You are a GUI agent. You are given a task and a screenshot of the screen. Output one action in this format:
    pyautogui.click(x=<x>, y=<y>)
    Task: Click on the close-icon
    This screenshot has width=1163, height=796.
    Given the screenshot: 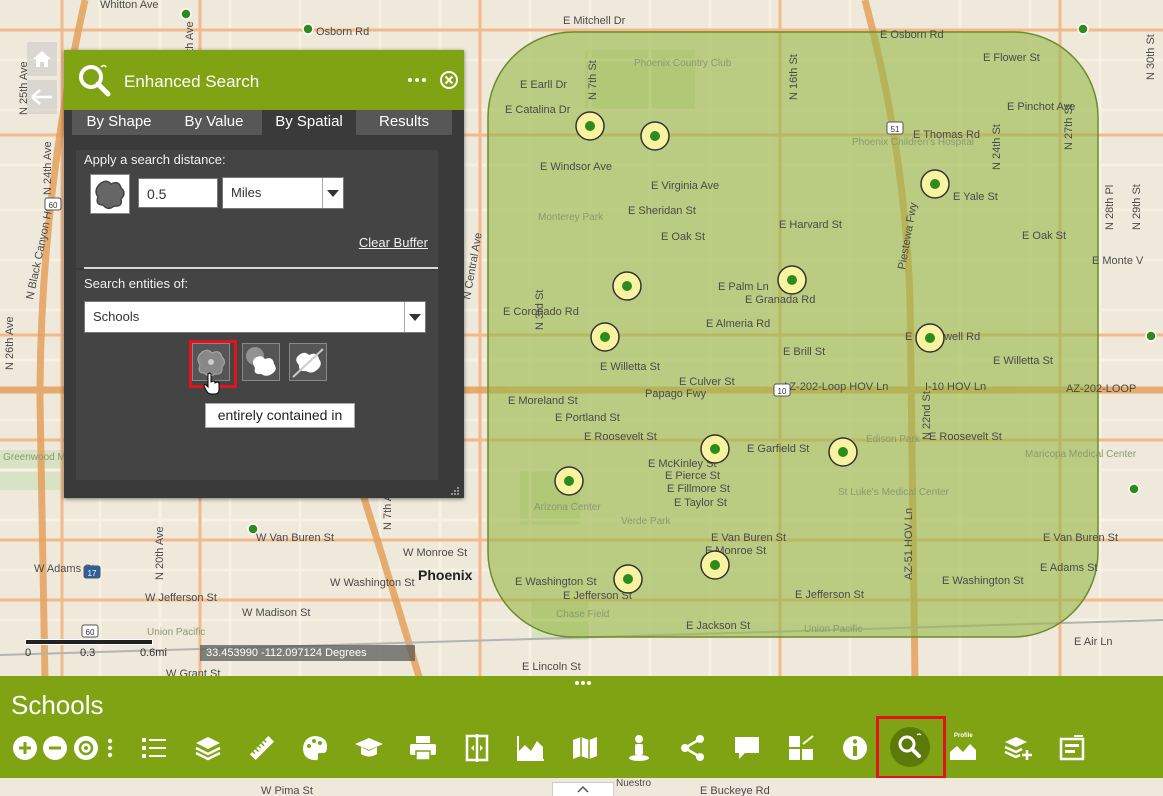 What is the action you would take?
    pyautogui.click(x=449, y=80)
    